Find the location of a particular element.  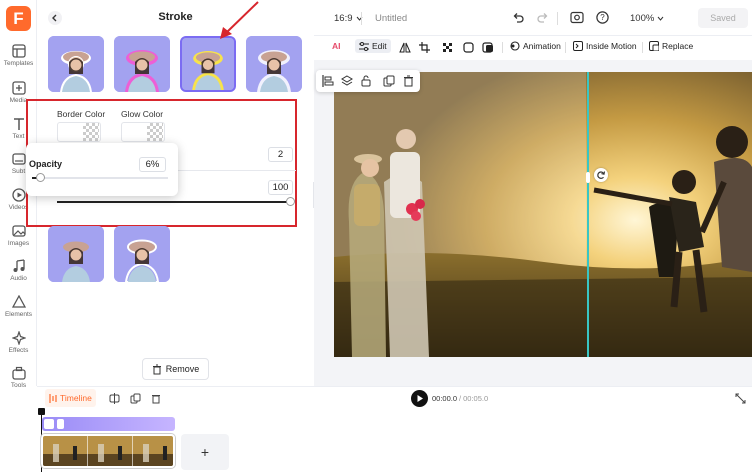

templates-icon is located at coordinates (18, 51).